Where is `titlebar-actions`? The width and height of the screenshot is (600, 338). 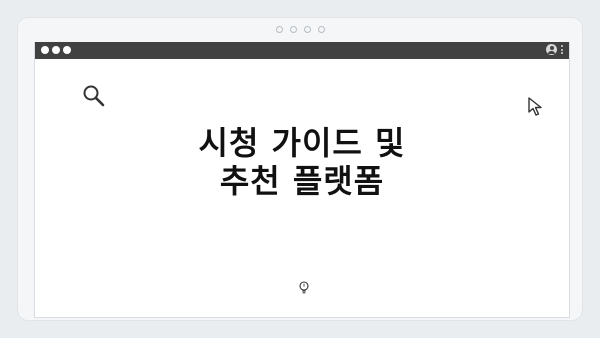
titlebar-actions is located at coordinates (554, 49).